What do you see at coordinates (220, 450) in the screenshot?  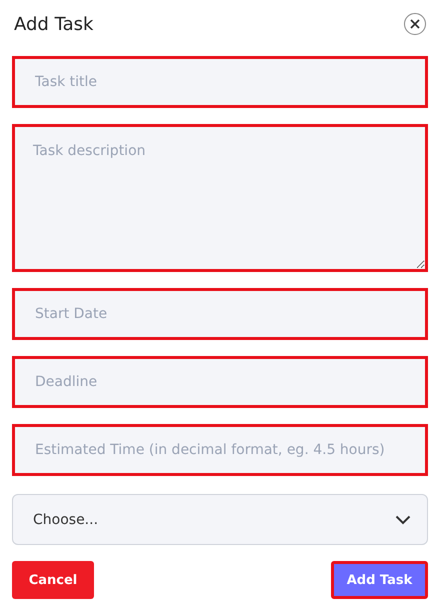 I see `input-field: Estimated Time (in decimal format, eg. 4.5 hours)` at bounding box center [220, 450].